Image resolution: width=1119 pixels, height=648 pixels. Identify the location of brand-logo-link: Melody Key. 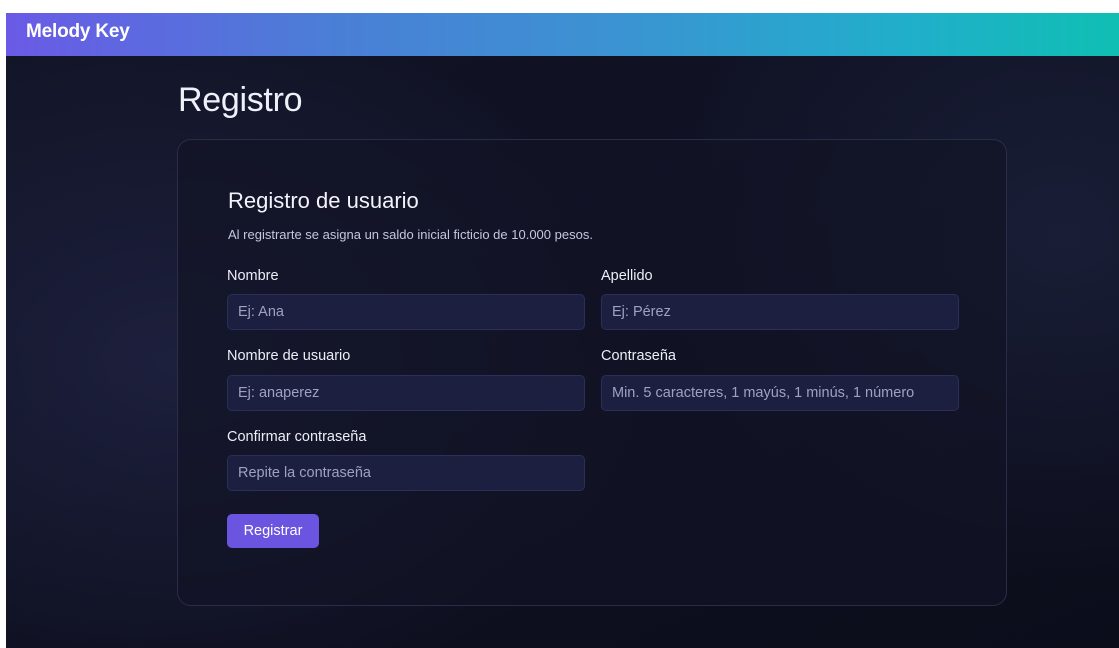
(78, 32).